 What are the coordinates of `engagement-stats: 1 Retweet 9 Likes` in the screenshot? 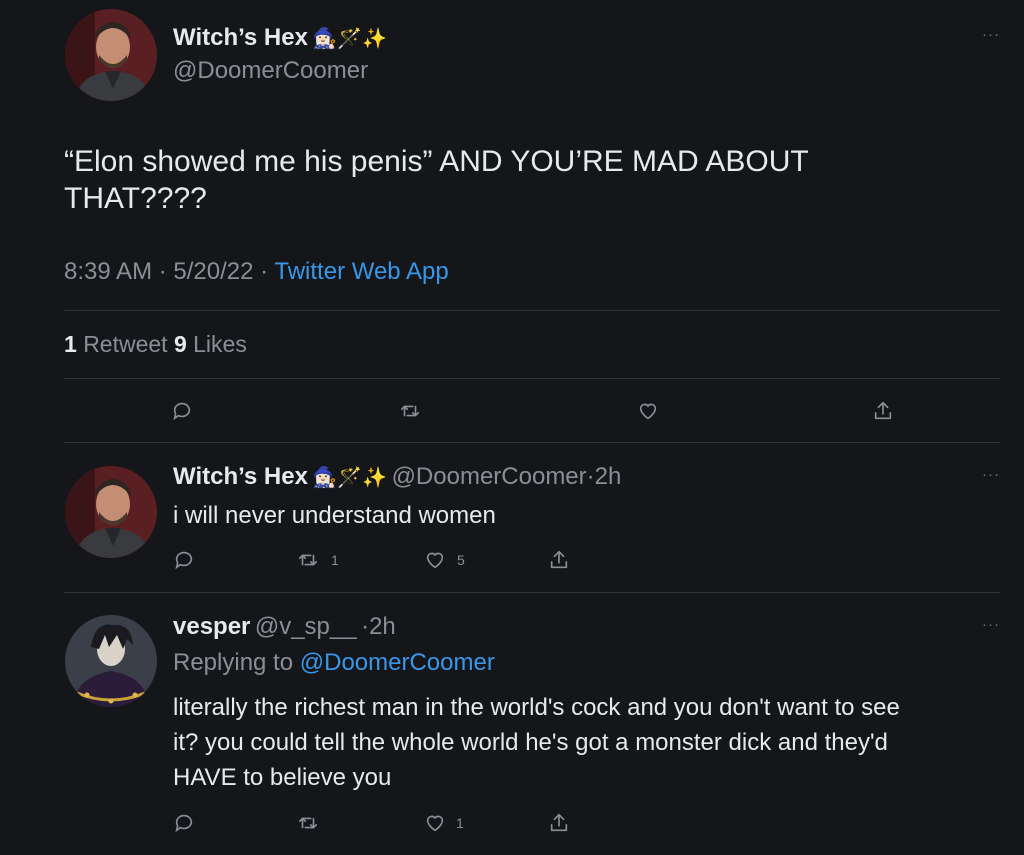 It's located at (155, 344).